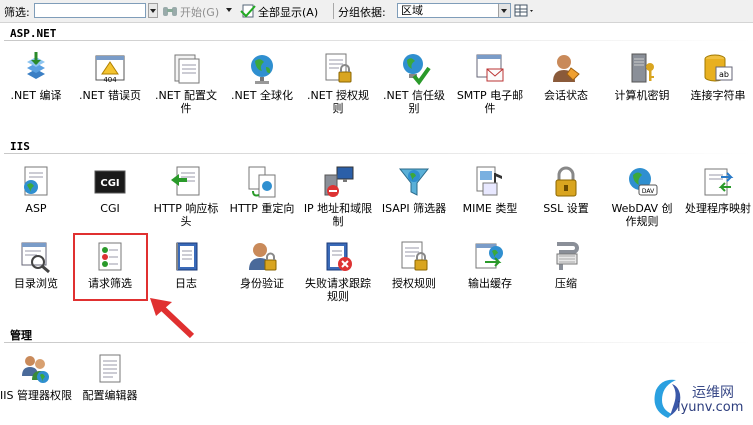 The image size is (753, 425). What do you see at coordinates (110, 80) in the screenshot?
I see `svg-text: 404` at bounding box center [110, 80].